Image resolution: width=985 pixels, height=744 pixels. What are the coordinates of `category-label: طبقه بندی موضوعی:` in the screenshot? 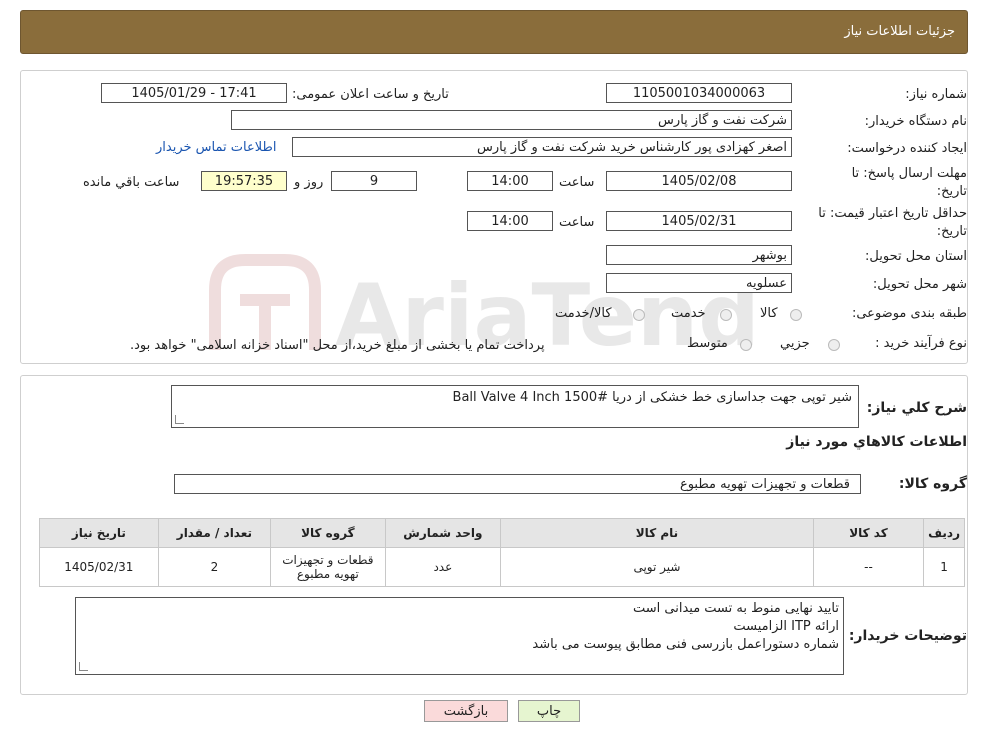 It's located at (909, 313).